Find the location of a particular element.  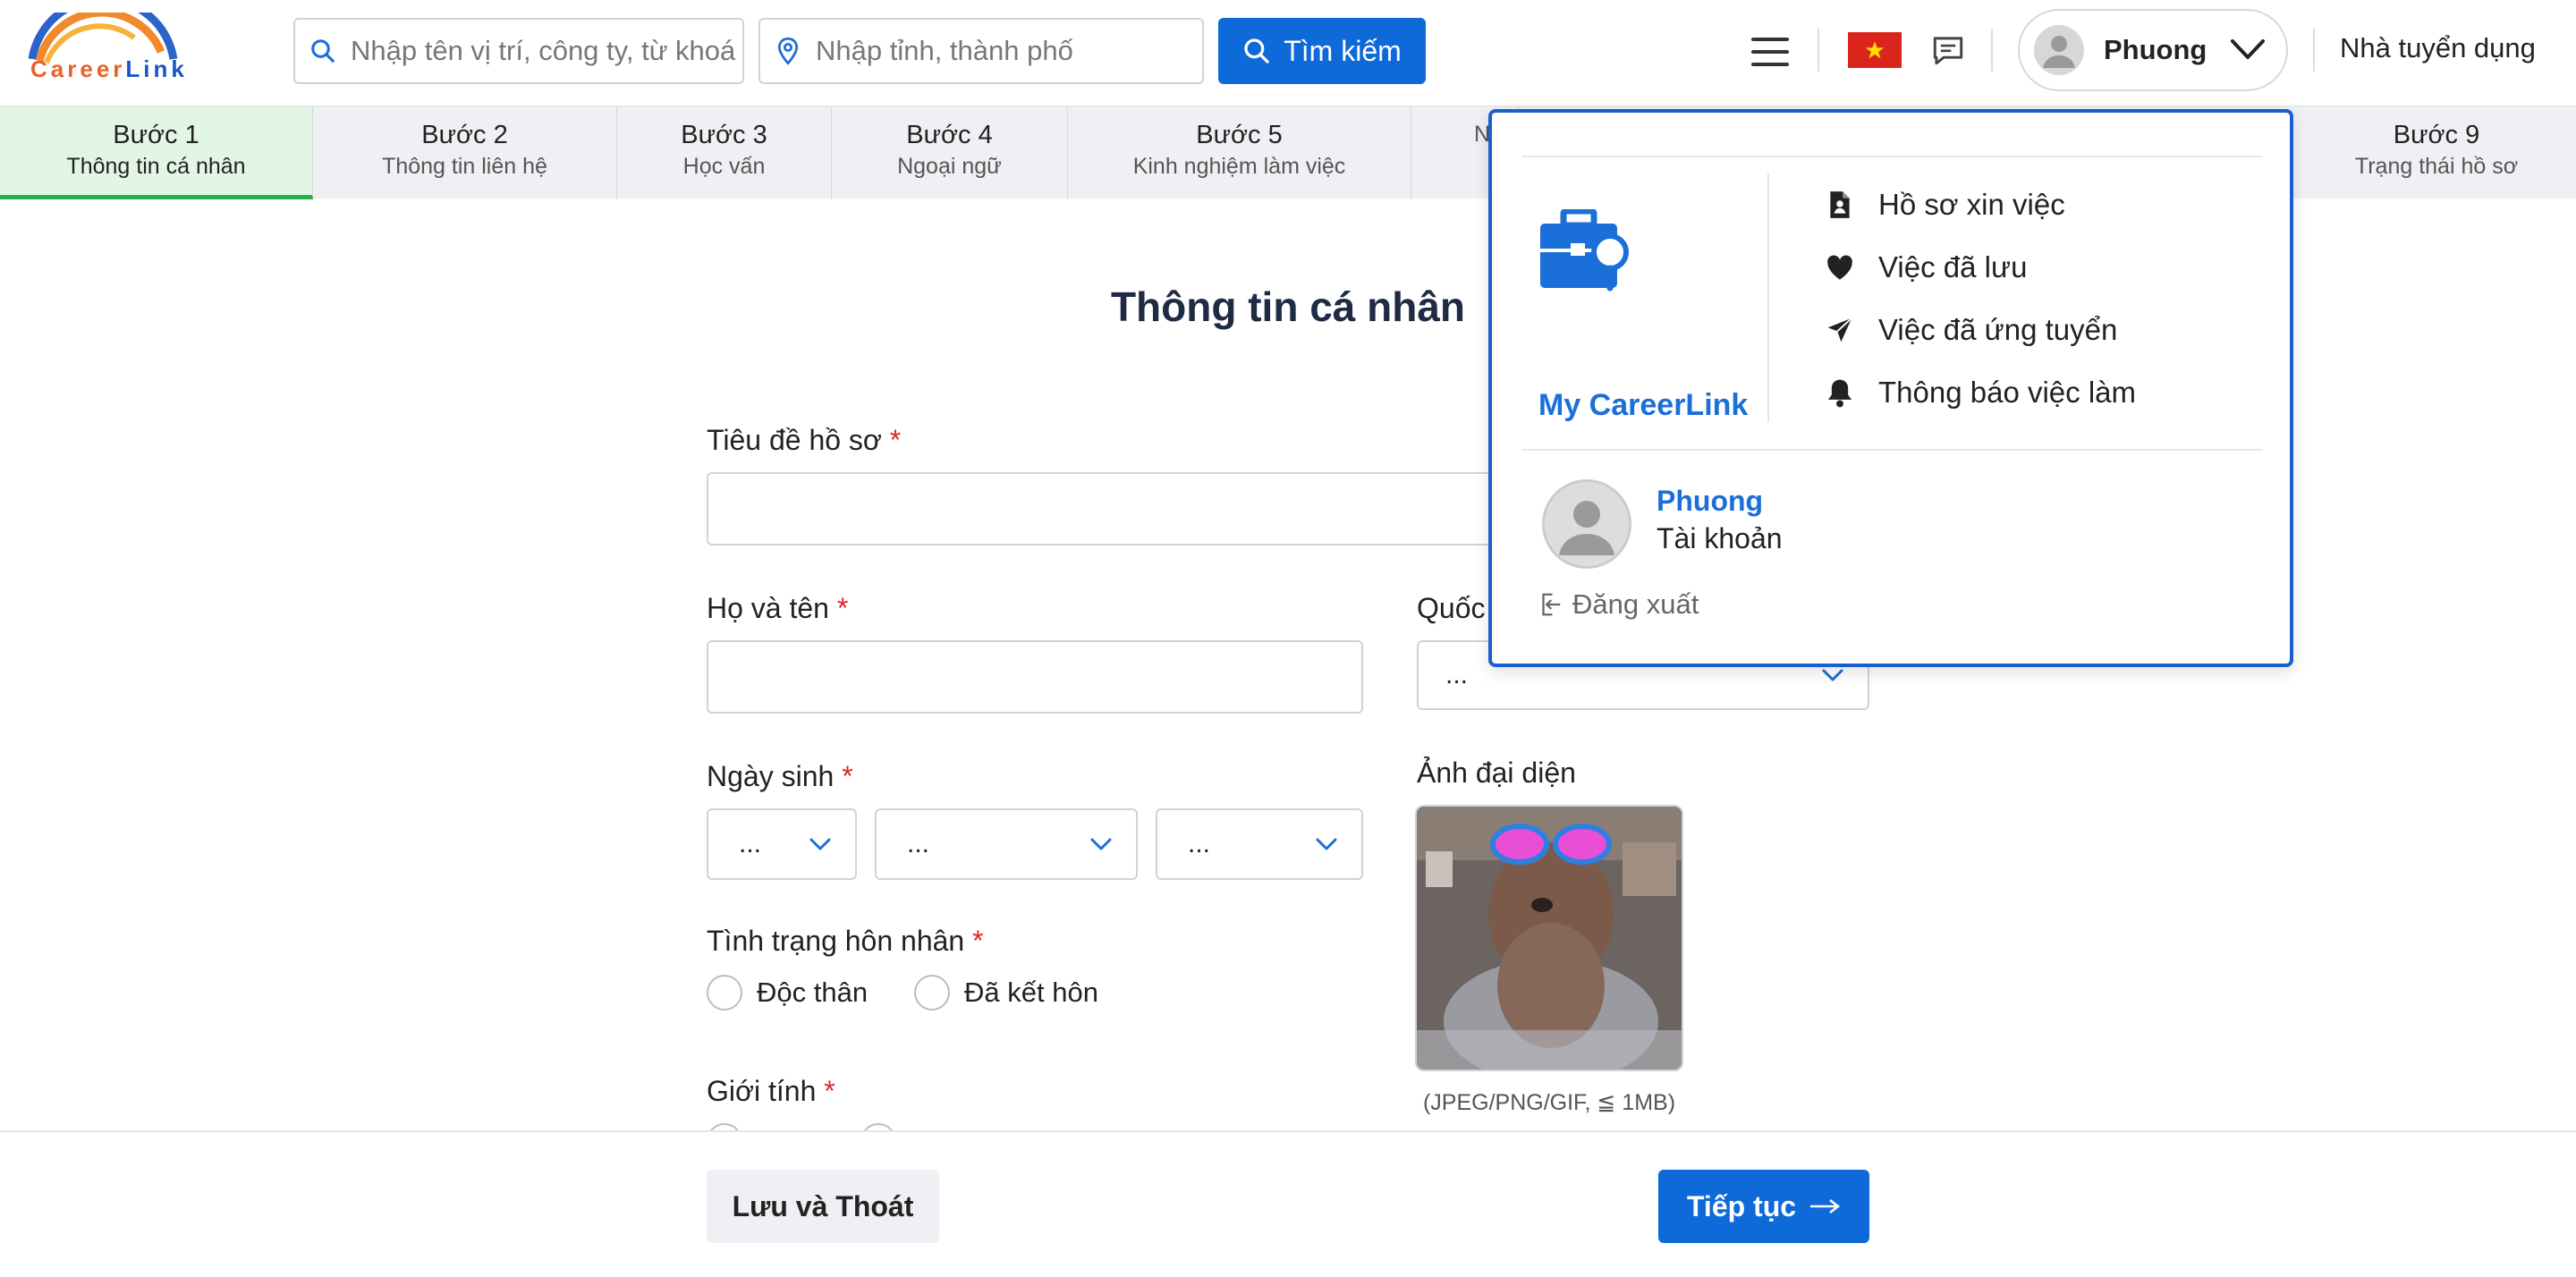

step-subtitle: Học vấn is located at coordinates (724, 166).